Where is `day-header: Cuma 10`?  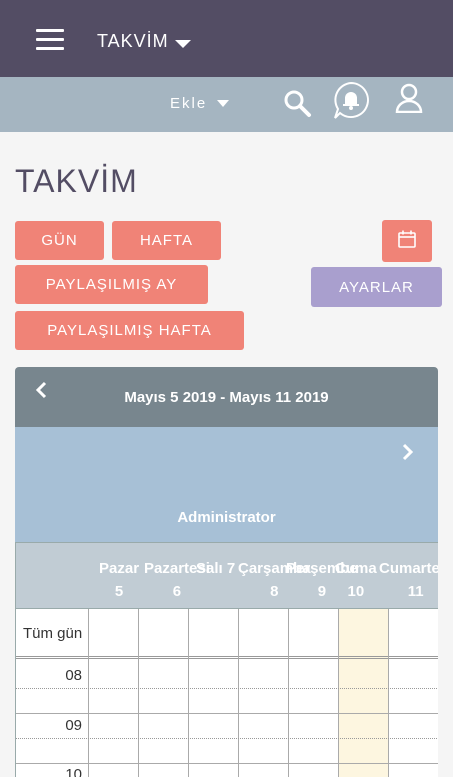 day-header: Cuma 10 is located at coordinates (356, 580).